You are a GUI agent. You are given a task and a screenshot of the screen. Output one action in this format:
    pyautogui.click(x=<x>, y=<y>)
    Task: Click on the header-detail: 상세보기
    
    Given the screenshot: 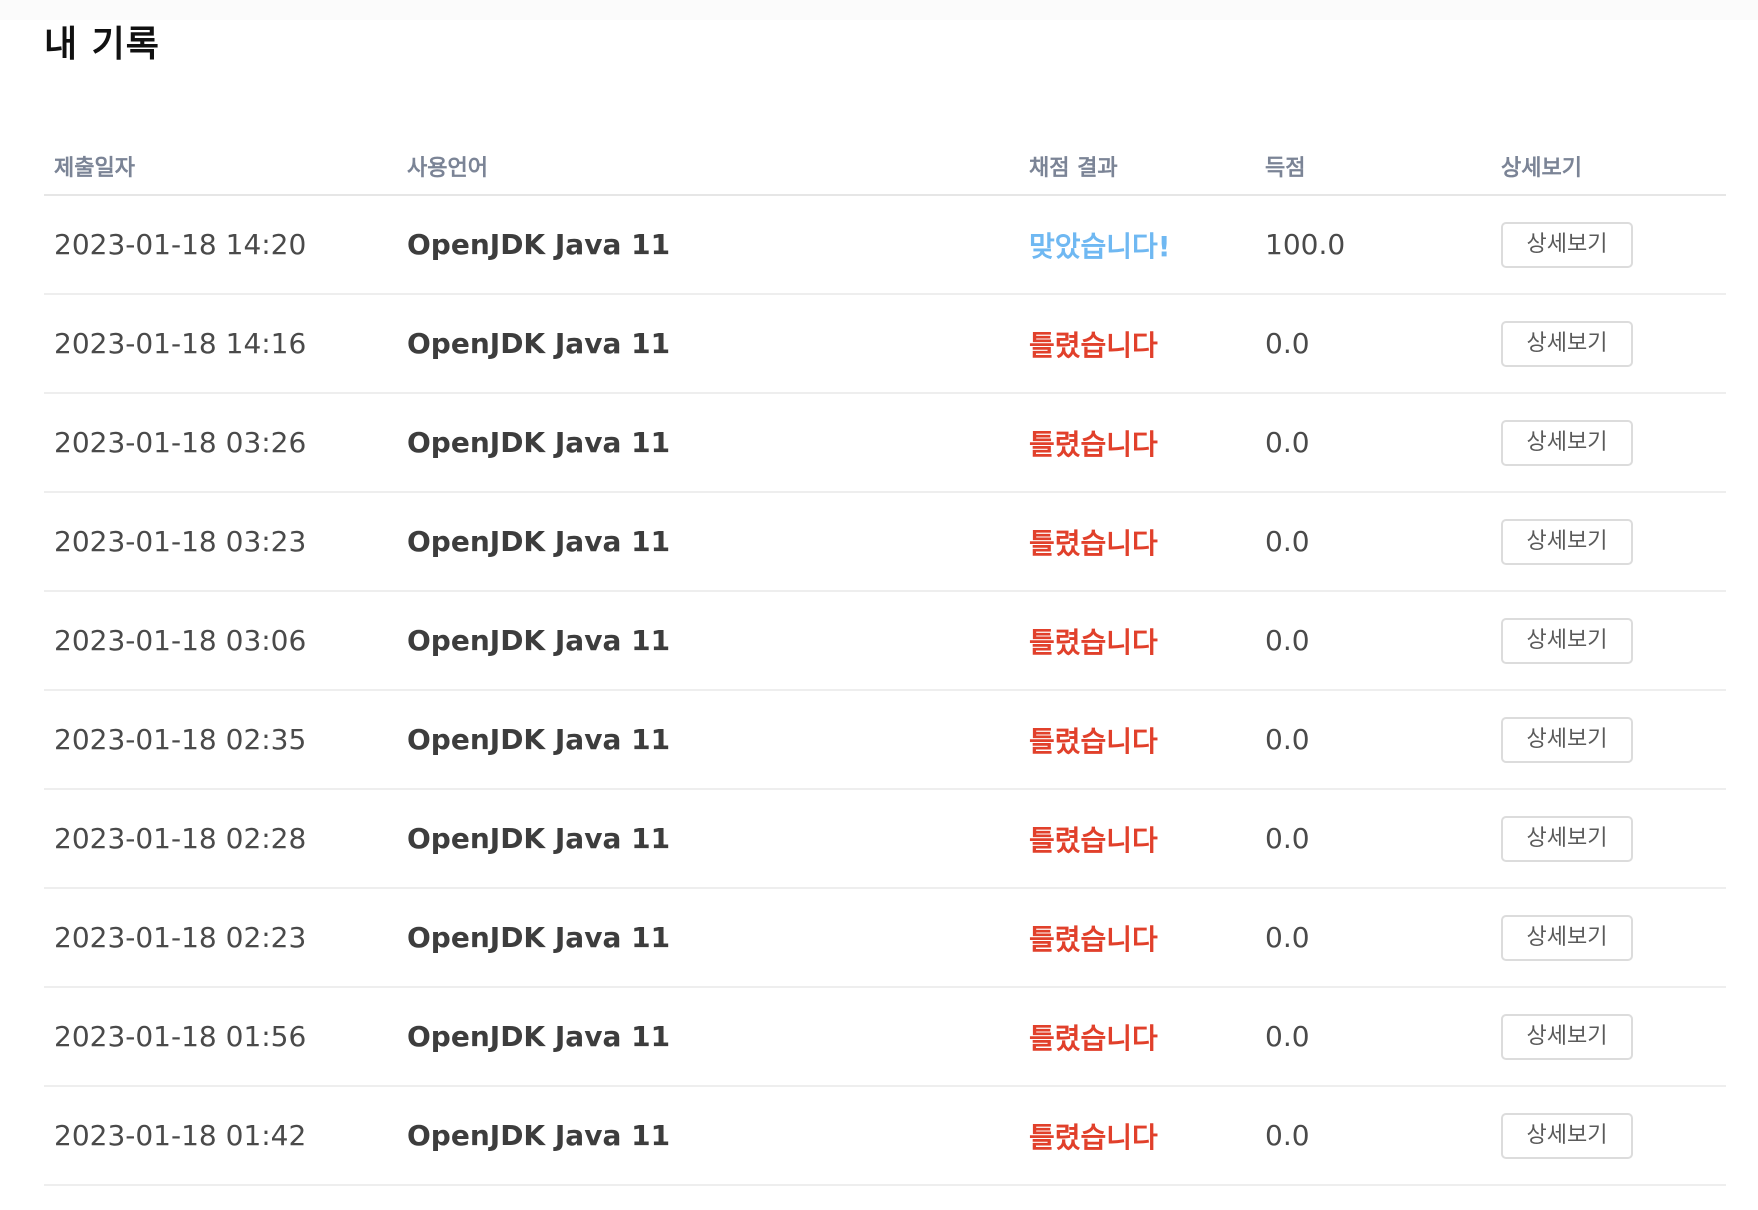 What is the action you would take?
    pyautogui.click(x=1608, y=167)
    